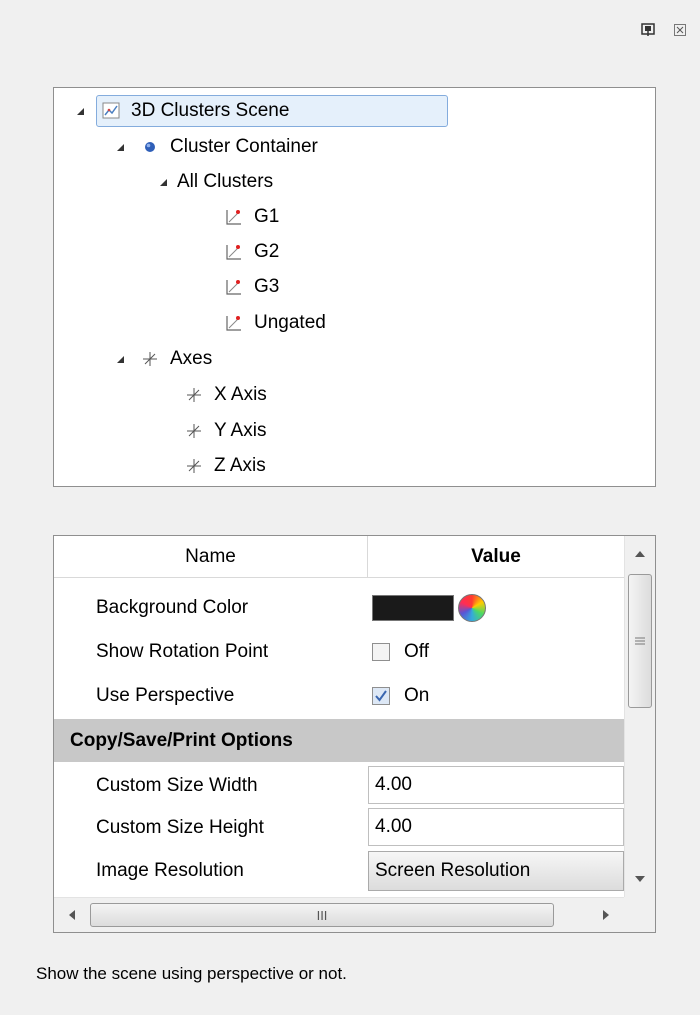 The image size is (700, 1015). Describe the element at coordinates (400, 695) in the screenshot. I see `property-value: On` at that location.